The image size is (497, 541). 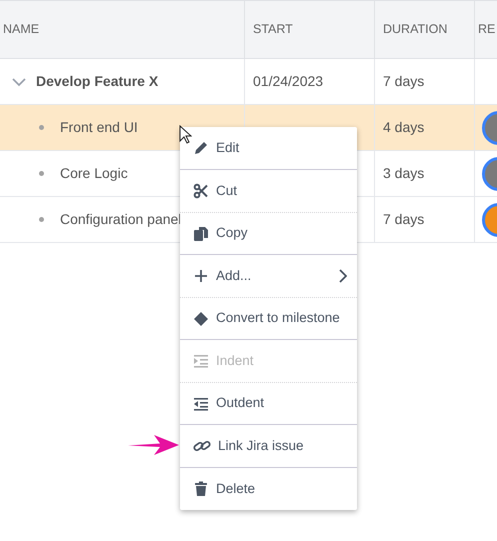 What do you see at coordinates (97, 81) in the screenshot?
I see `task-name: Develop Feature X` at bounding box center [97, 81].